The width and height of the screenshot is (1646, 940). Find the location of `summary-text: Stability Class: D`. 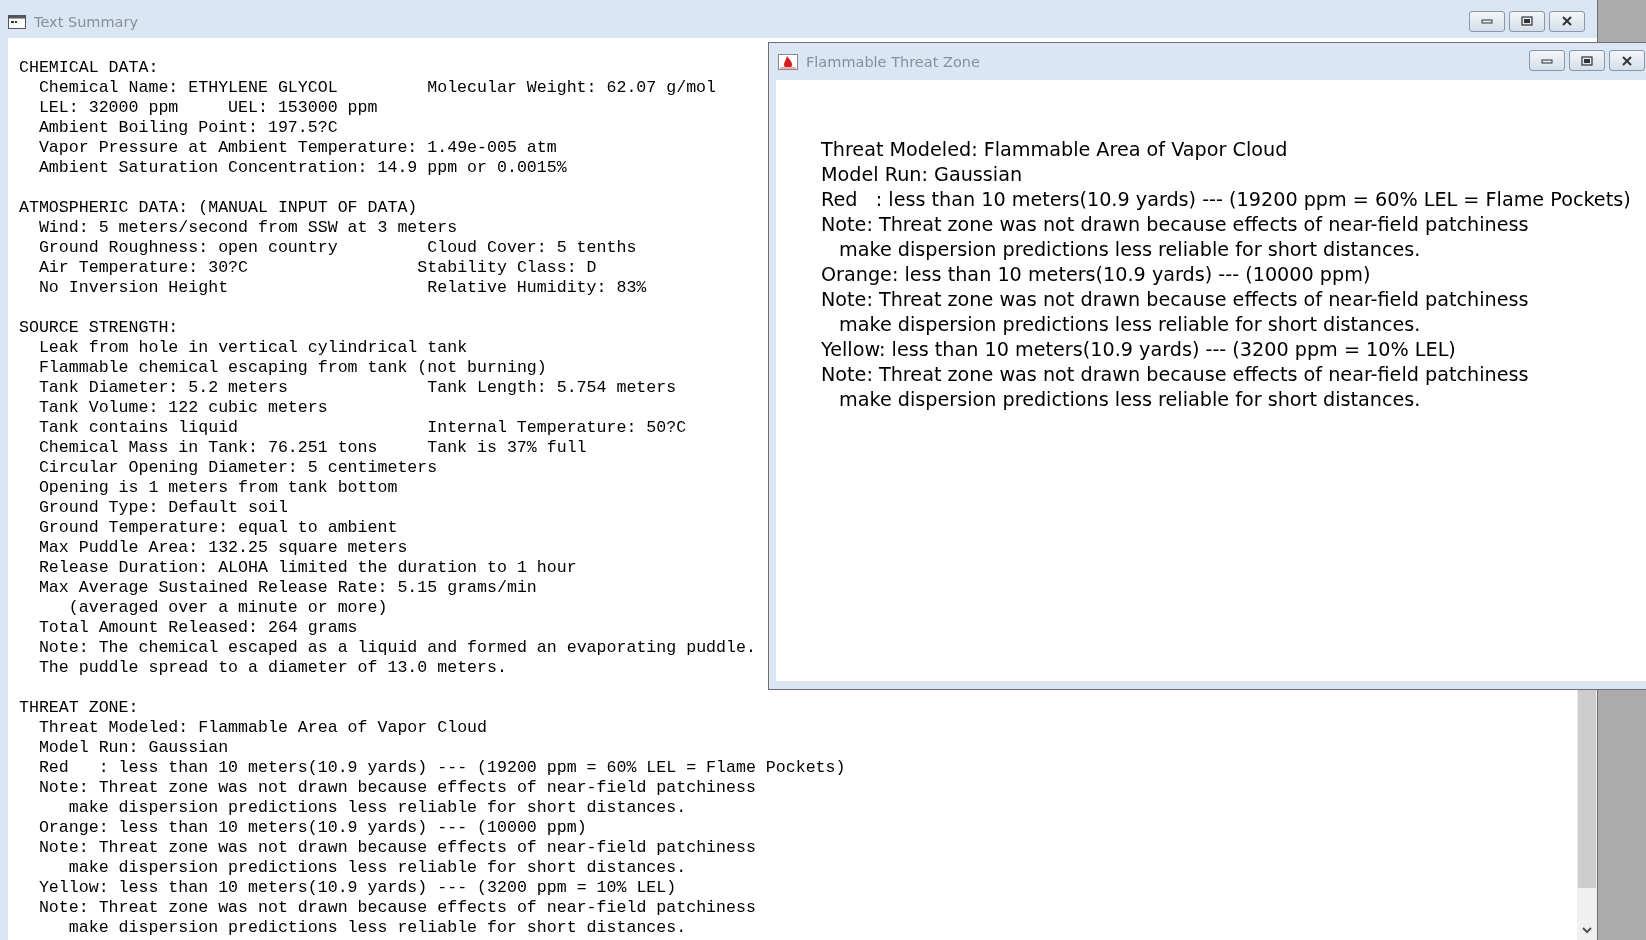

summary-text: Stability Class: D is located at coordinates (507, 268).